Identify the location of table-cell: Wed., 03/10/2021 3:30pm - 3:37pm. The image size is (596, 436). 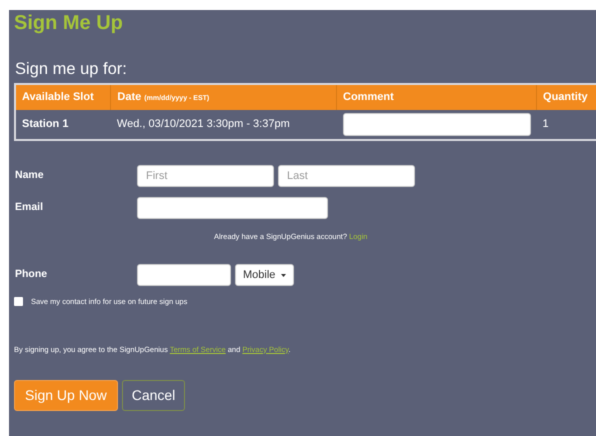
(223, 125).